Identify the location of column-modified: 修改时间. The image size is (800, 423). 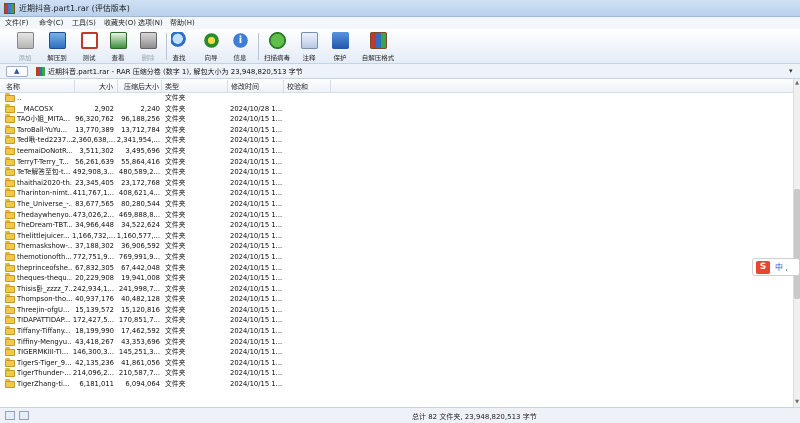
(245, 87).